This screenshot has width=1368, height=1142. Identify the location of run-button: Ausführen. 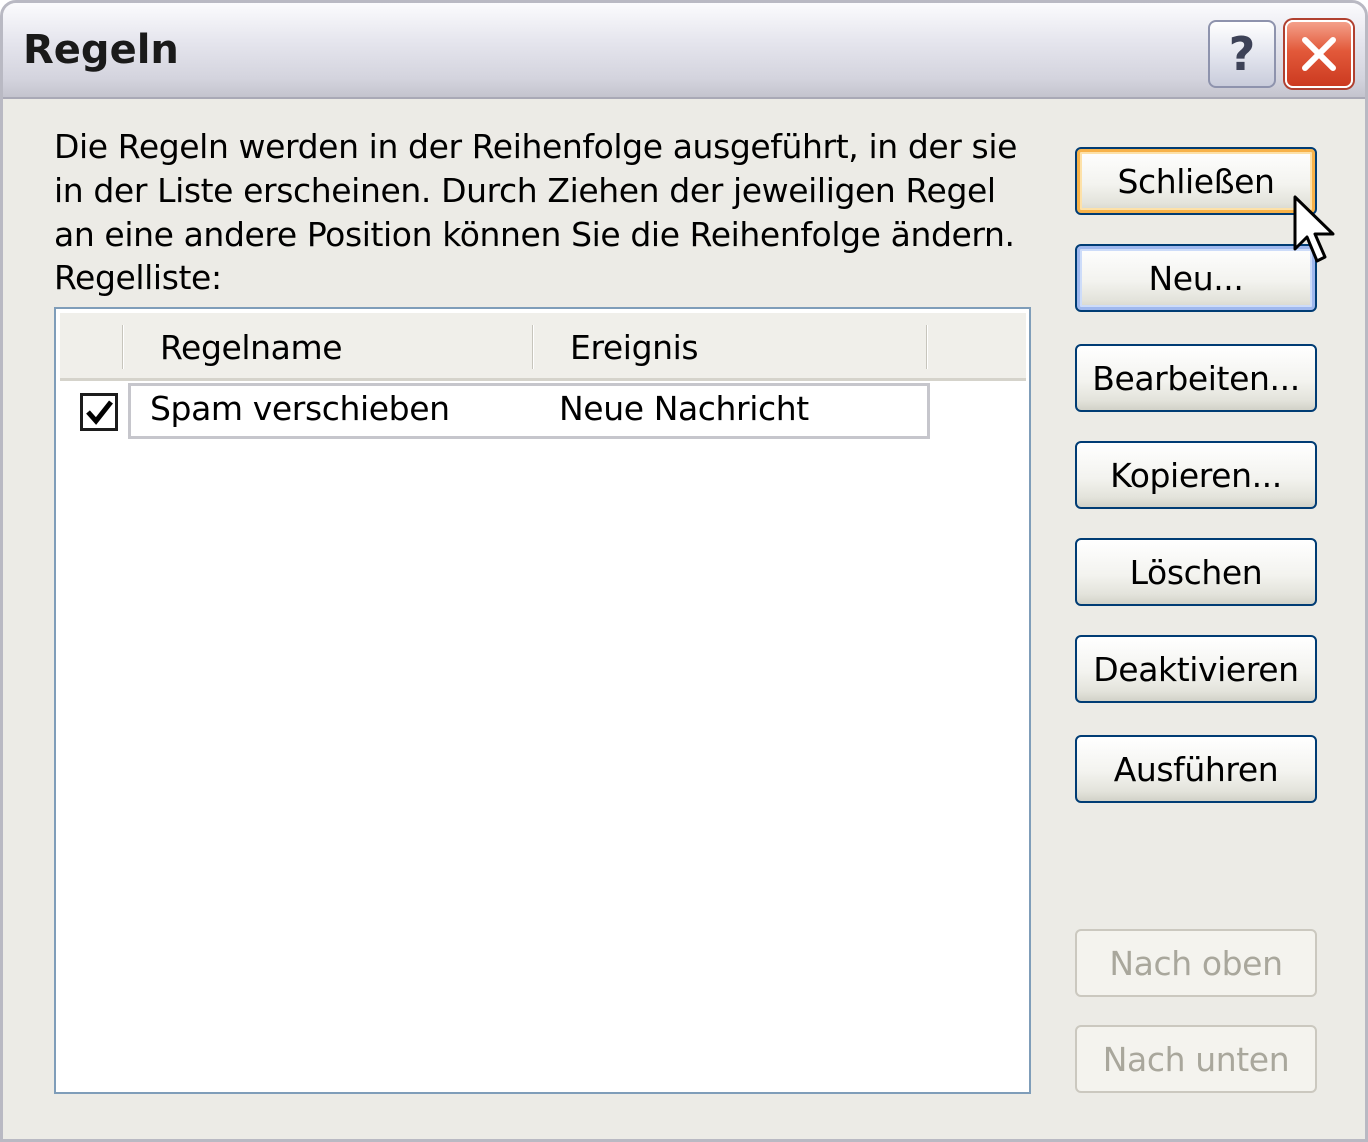
(1196, 769).